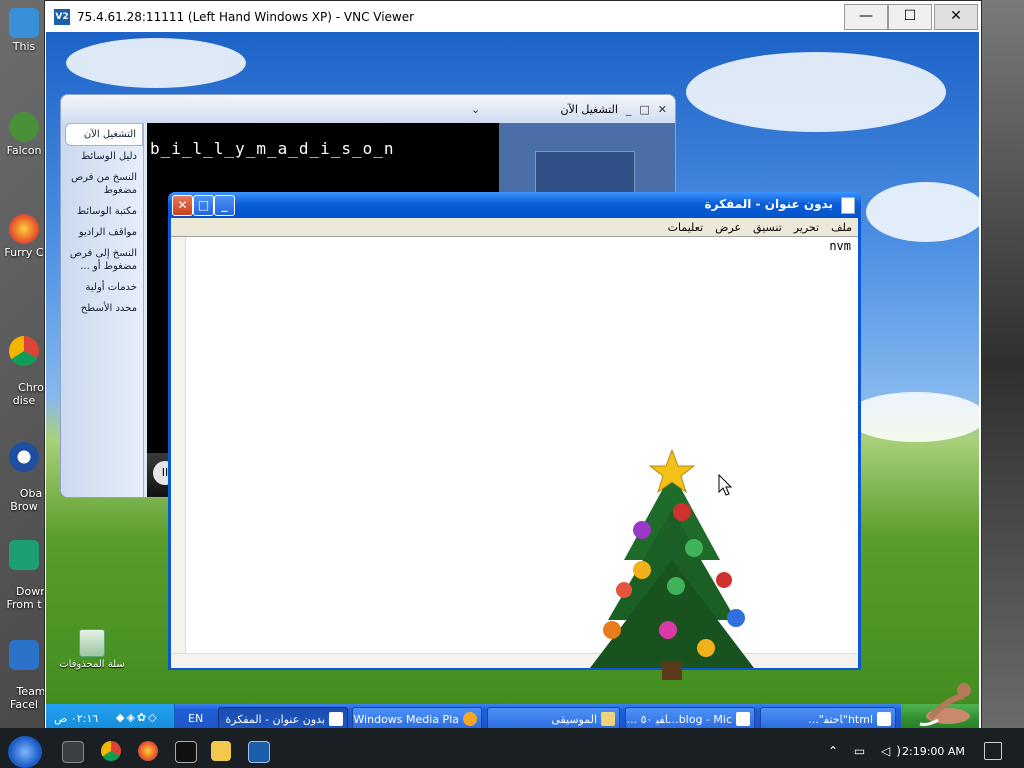 This screenshot has height=768, width=1024. Describe the element at coordinates (102, 184) in the screenshot. I see `sidebar-item-rip-cd: النسخ من فرص مضغوط` at that location.